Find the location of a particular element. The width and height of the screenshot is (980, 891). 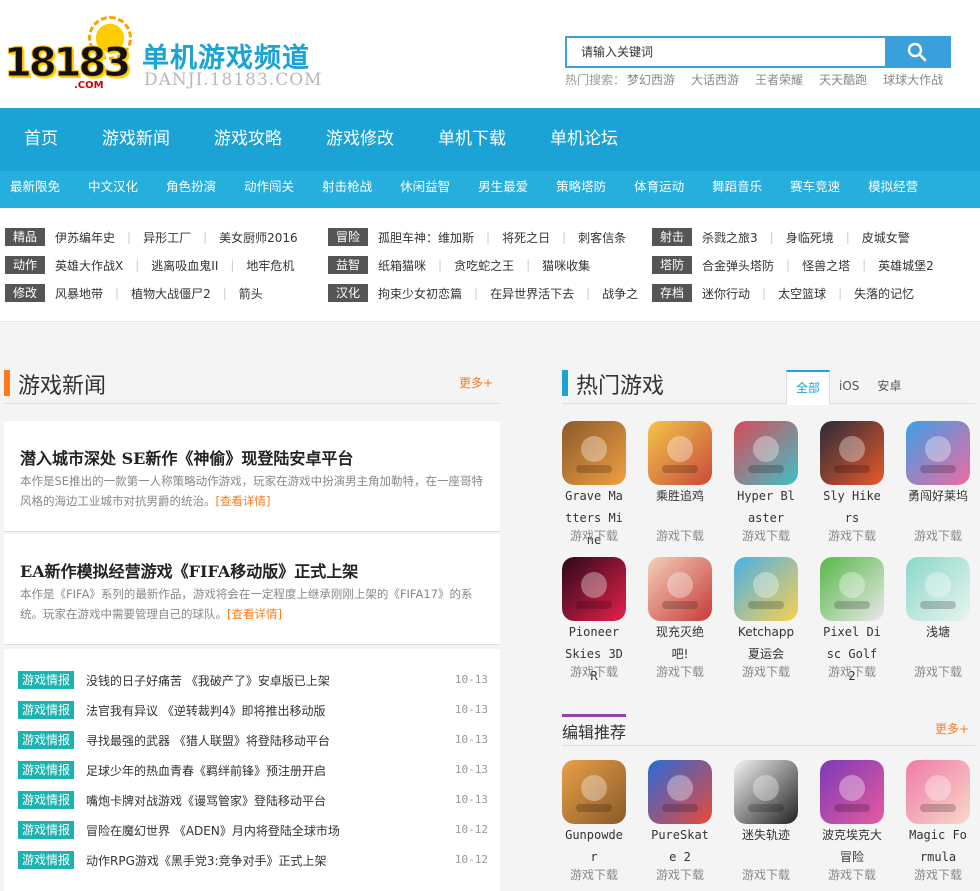

game-link: 箭头 is located at coordinates (251, 293).